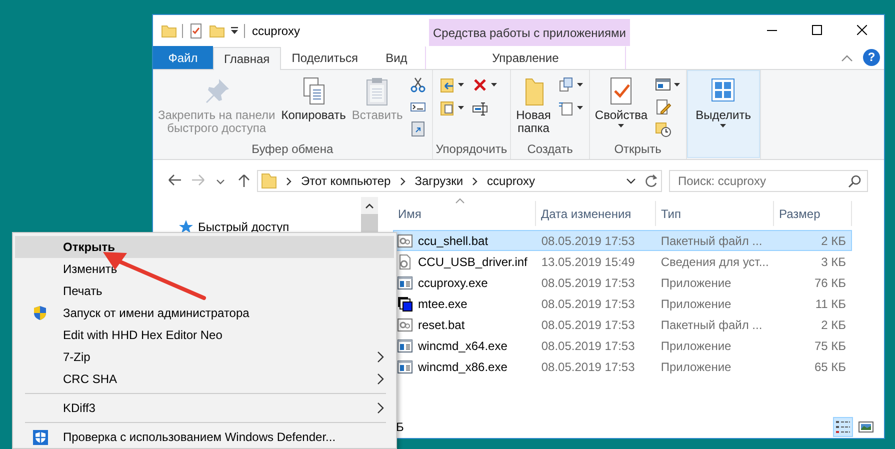 Image resolution: width=895 pixels, height=449 pixels. I want to click on group-label: Буфер обмена, so click(293, 149).